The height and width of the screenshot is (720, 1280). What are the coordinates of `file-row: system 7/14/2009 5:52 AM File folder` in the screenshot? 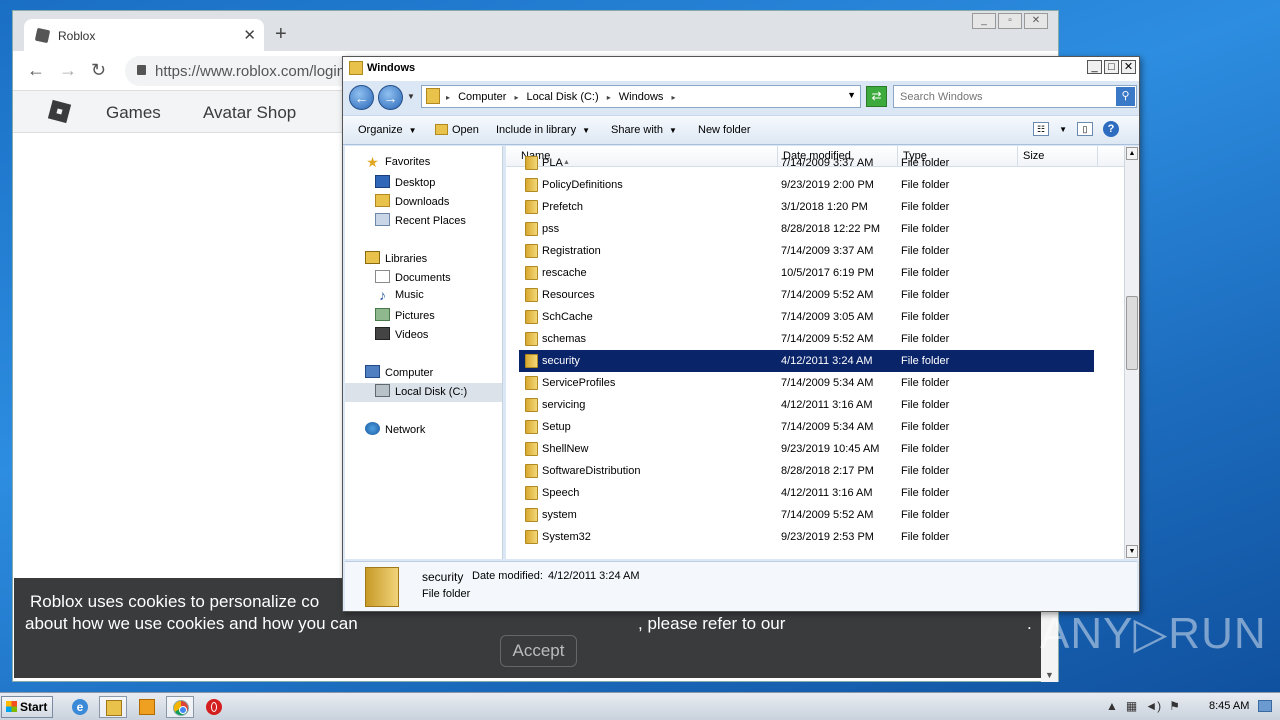 It's located at (806, 515).